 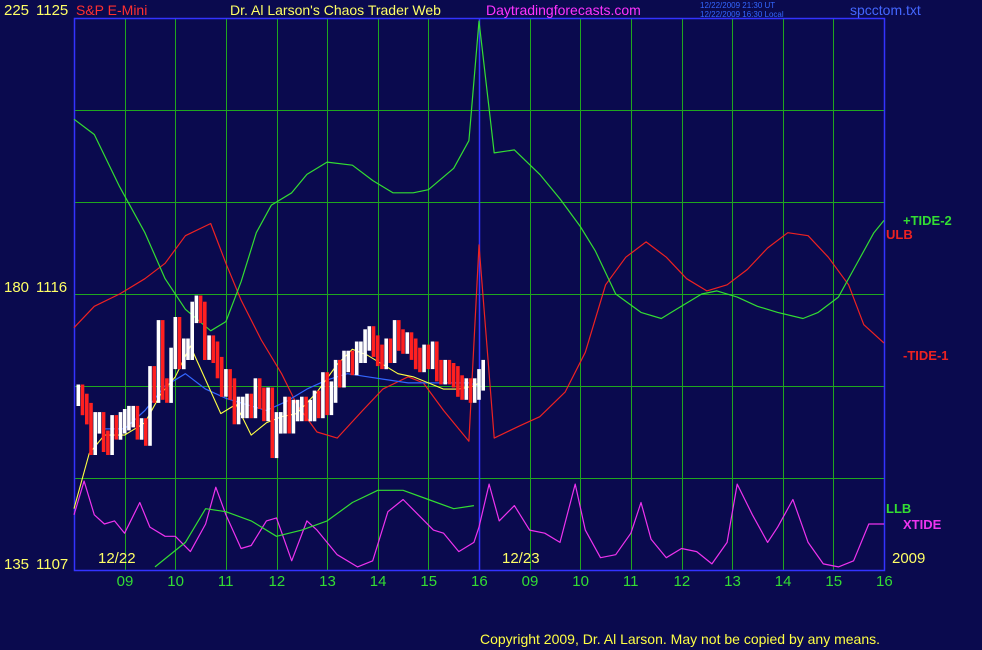 I want to click on symbol-label: S&P E-Mini, so click(x=112, y=10).